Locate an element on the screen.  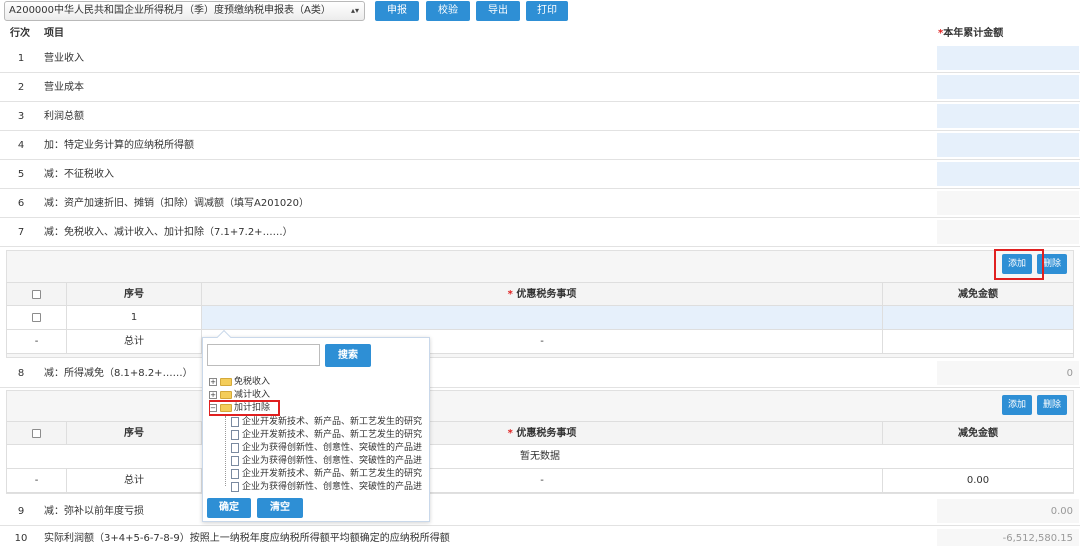
table-row: 5 减：不征税收入 is located at coordinates (540, 174).